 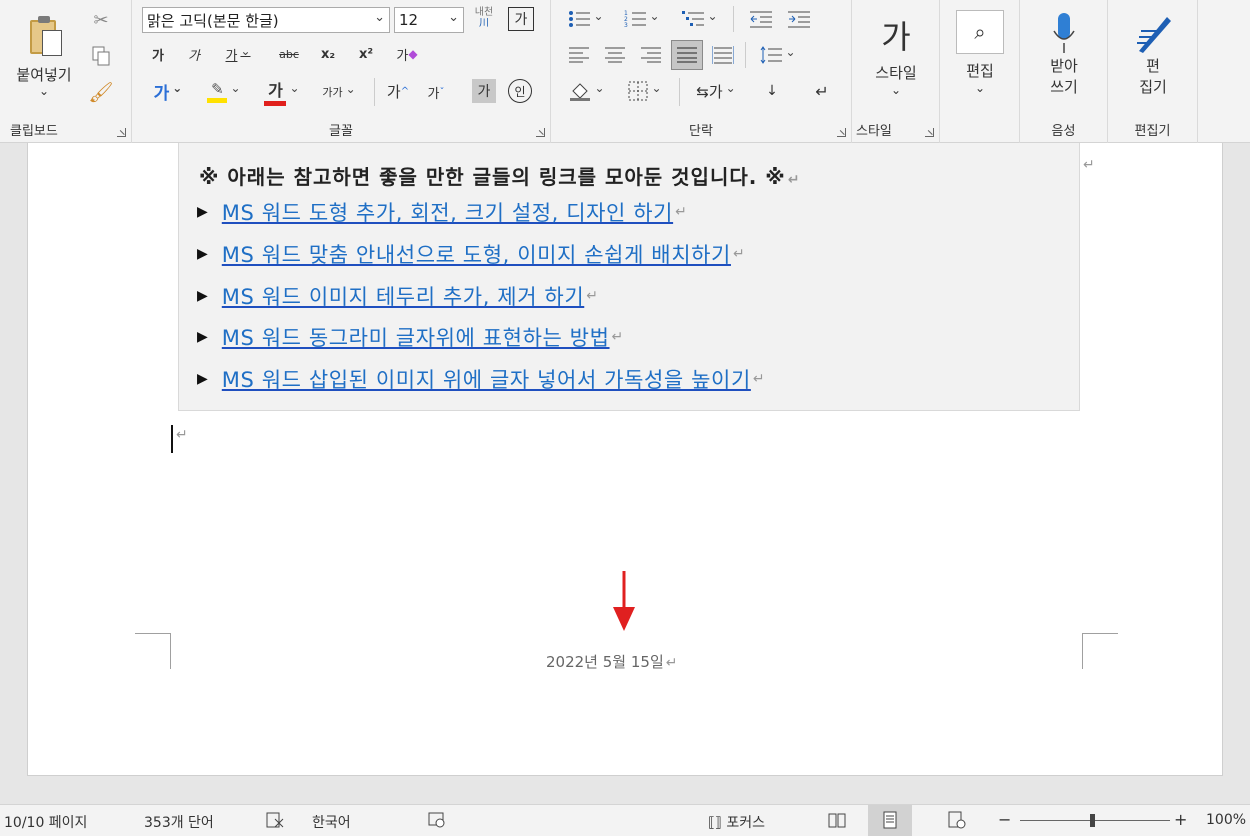 What do you see at coordinates (161, 93) in the screenshot?
I see `text-effects-label: 가` at bounding box center [161, 93].